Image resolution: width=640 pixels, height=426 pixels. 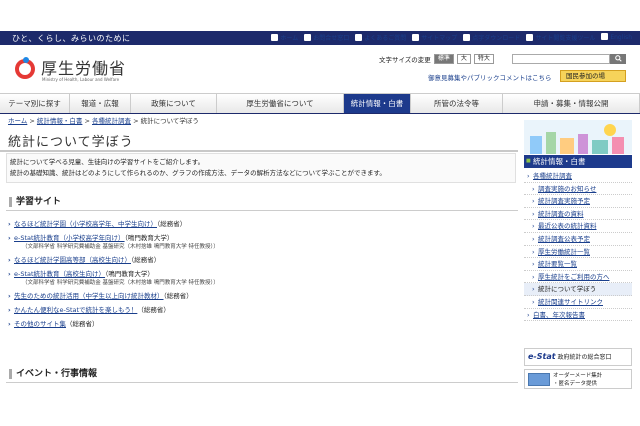 What do you see at coordinates (483, 59) in the screenshot?
I see `font-size-xlarge-button: 特大` at bounding box center [483, 59].